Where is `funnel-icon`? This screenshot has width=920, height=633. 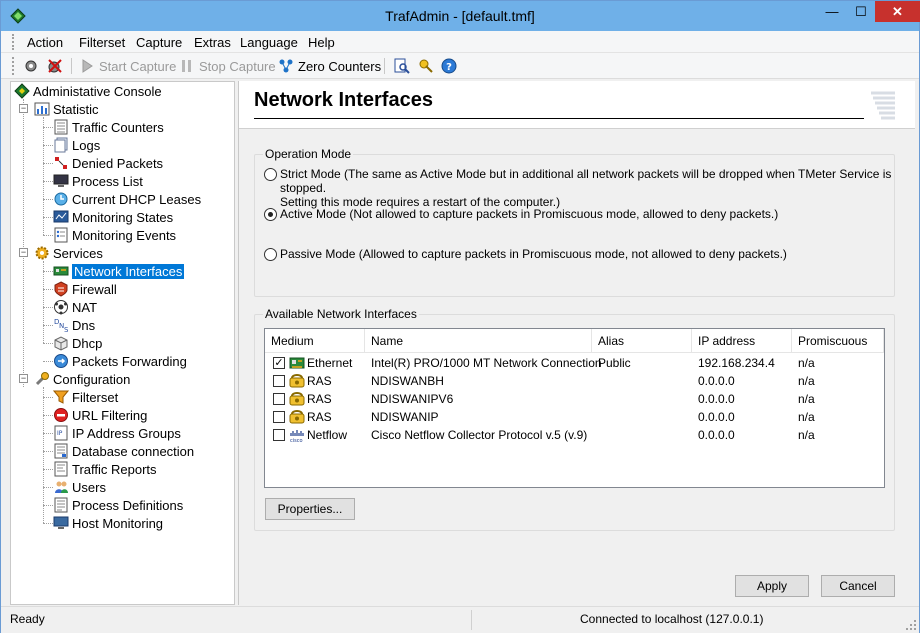 funnel-icon is located at coordinates (61, 397).